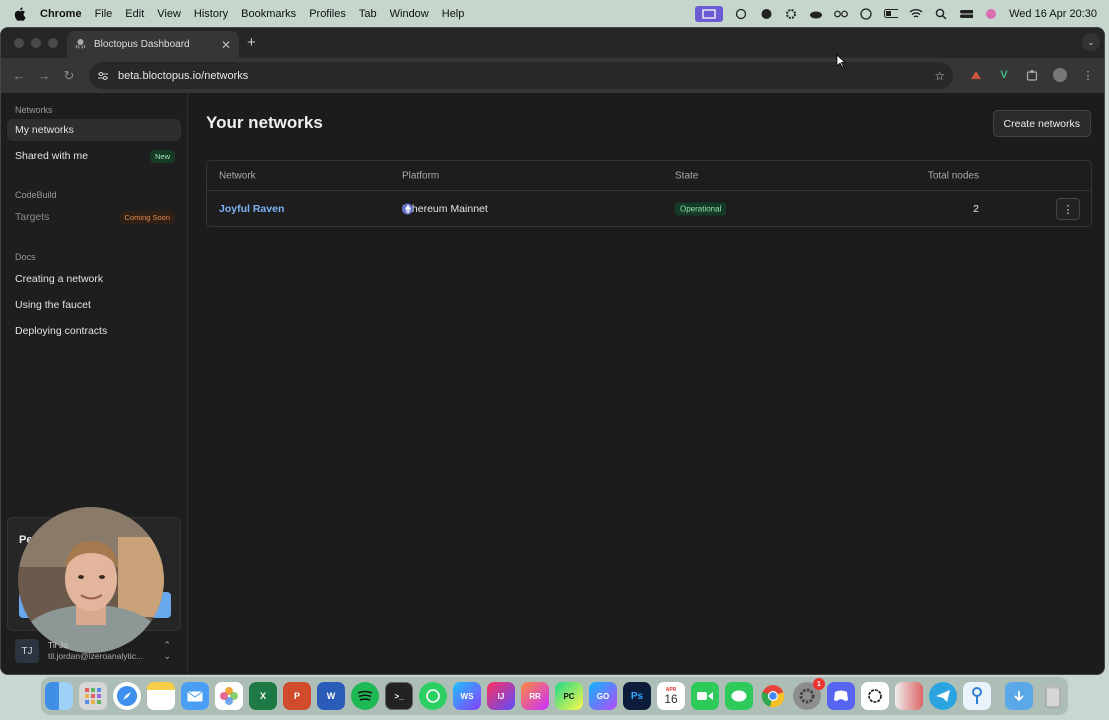  Describe the element at coordinates (909, 696) in the screenshot. I see `pencil-app-icon` at that location.